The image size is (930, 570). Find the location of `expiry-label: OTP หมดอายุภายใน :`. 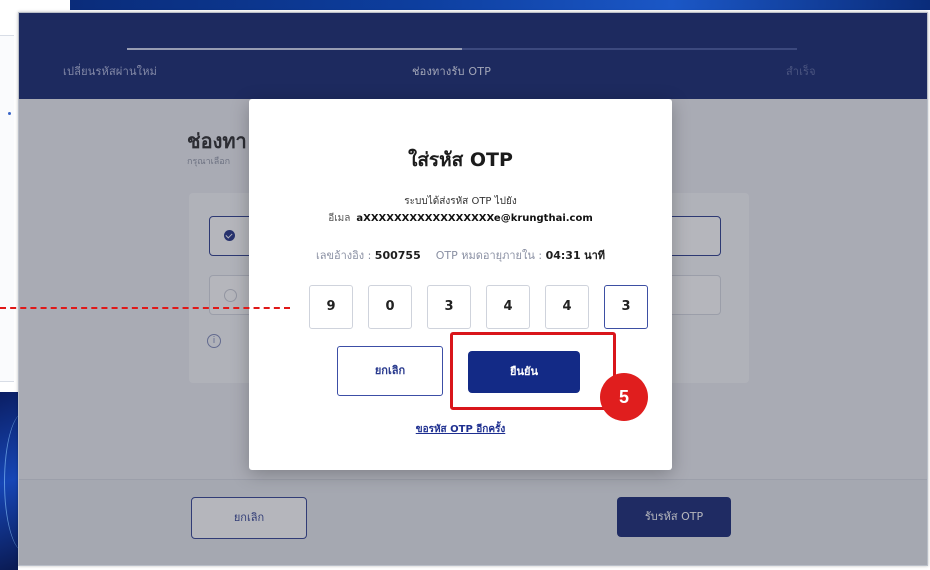

expiry-label: OTP หมดอายุภายใน : is located at coordinates (489, 255).